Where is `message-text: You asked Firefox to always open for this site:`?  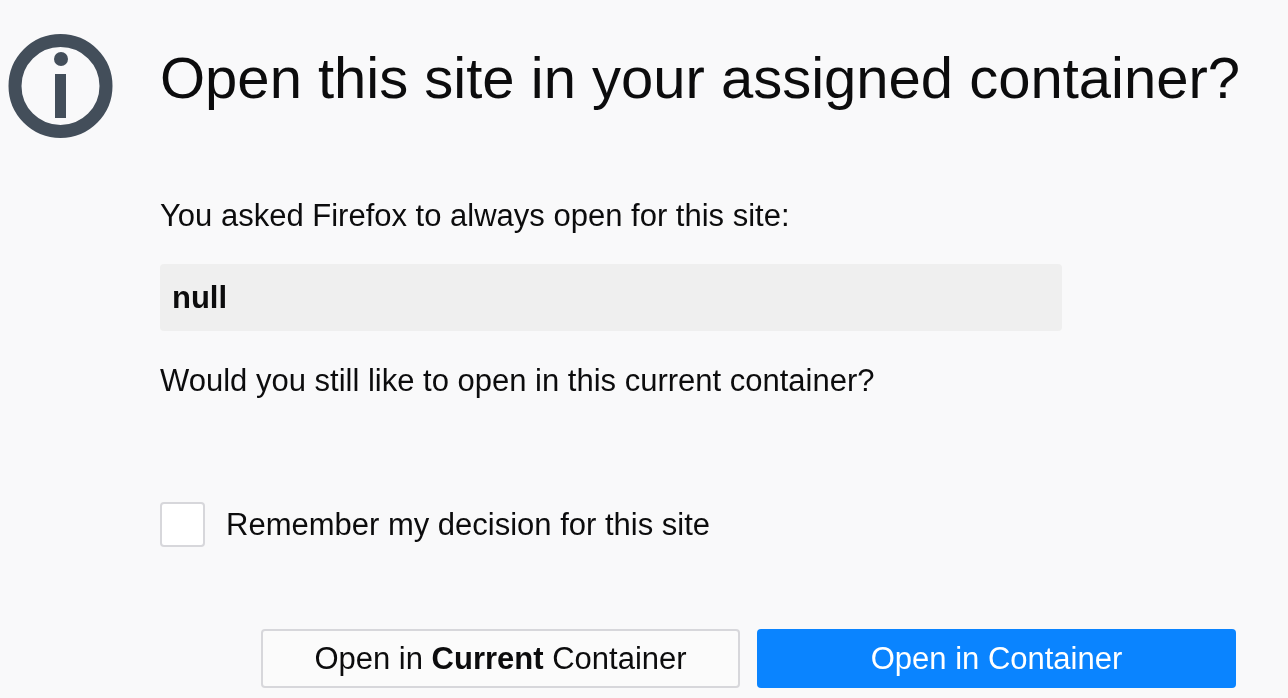 message-text: You asked Firefox to always open for this site: is located at coordinates (475, 216).